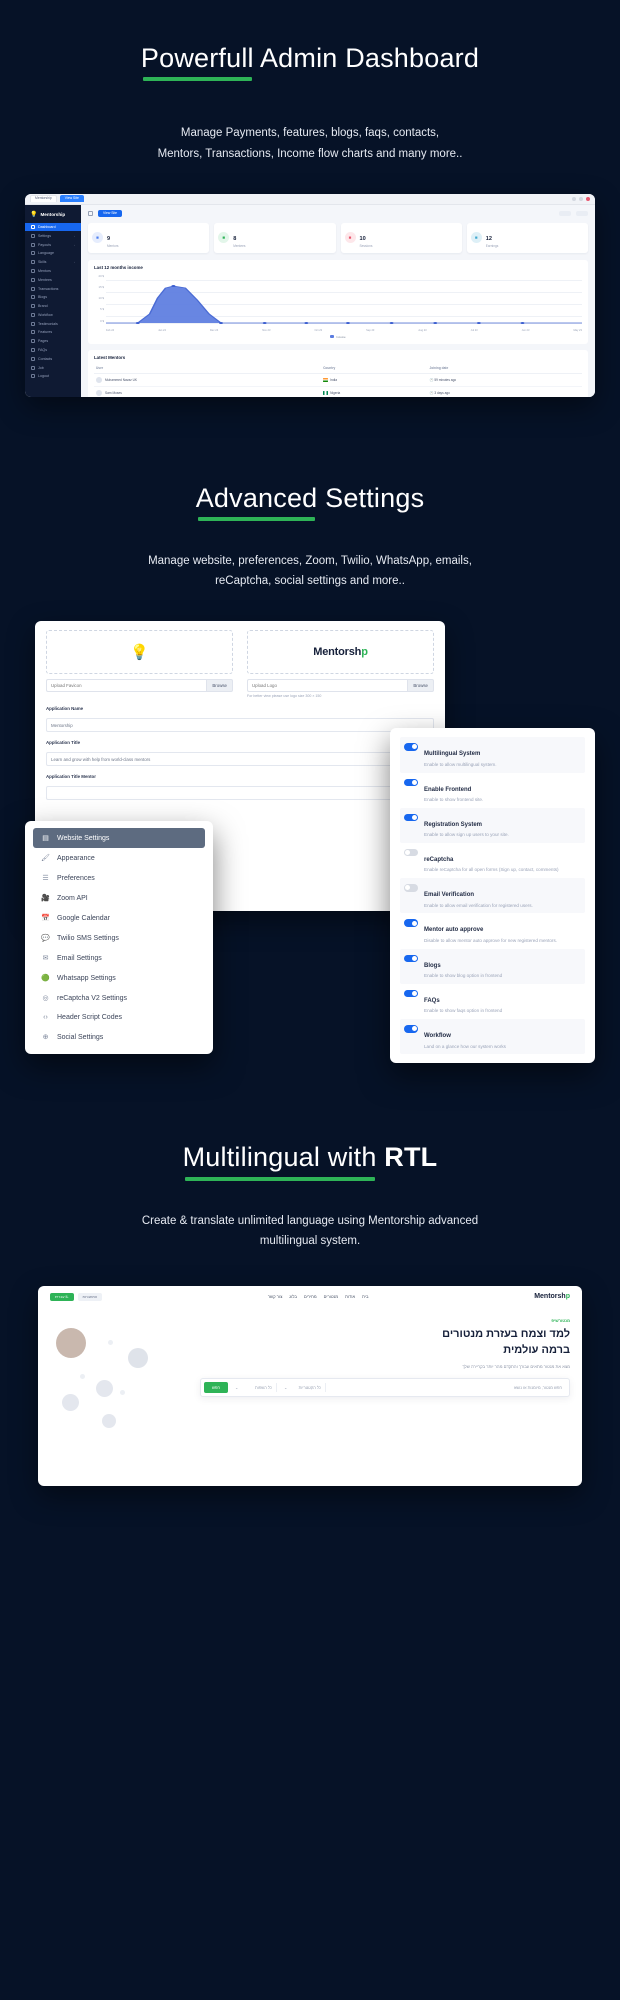 The width and height of the screenshot is (620, 2000). I want to click on sidebar-item-blogs: Blogs, so click(53, 297).